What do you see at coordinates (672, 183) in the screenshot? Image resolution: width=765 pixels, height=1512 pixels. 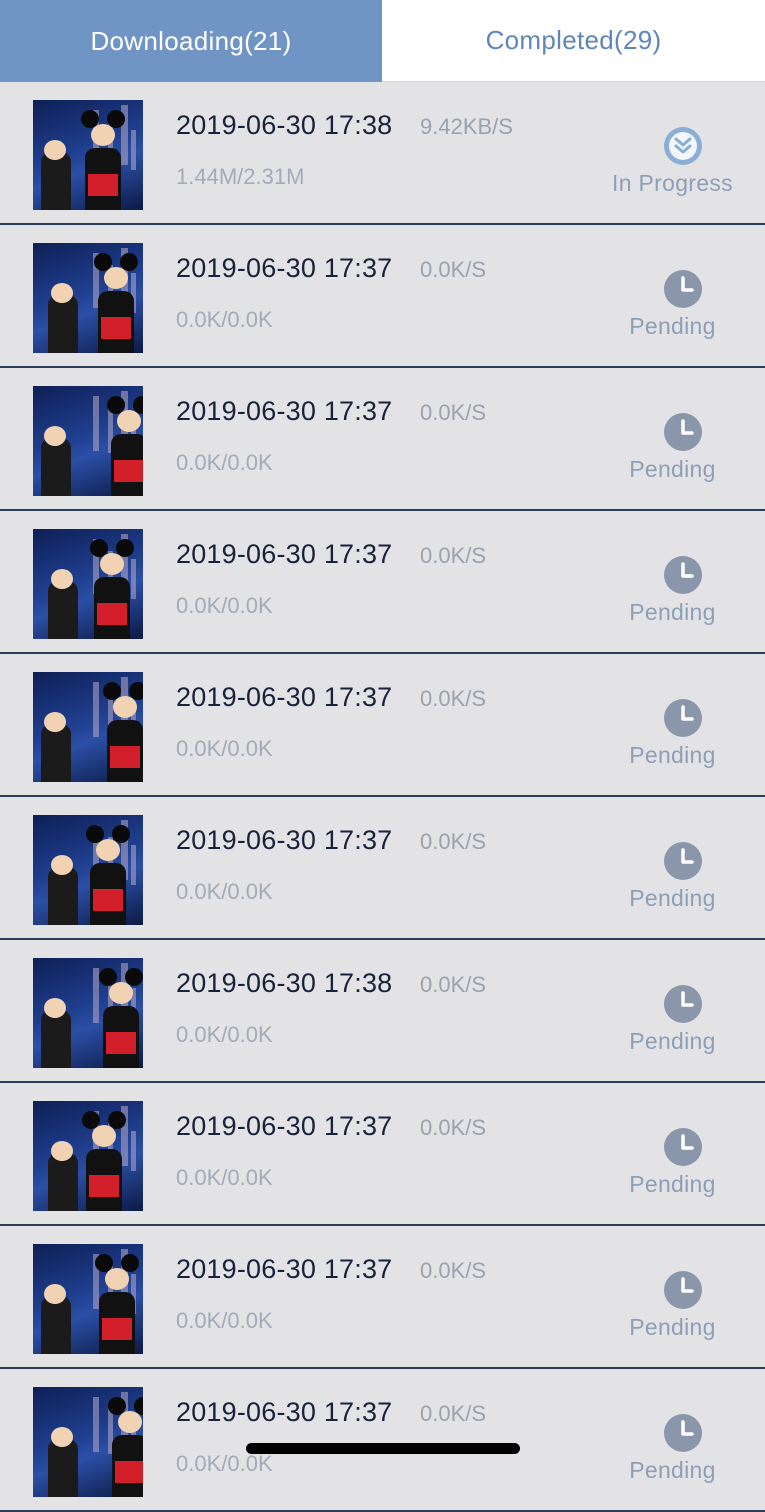 I see `download-status: In Progress` at bounding box center [672, 183].